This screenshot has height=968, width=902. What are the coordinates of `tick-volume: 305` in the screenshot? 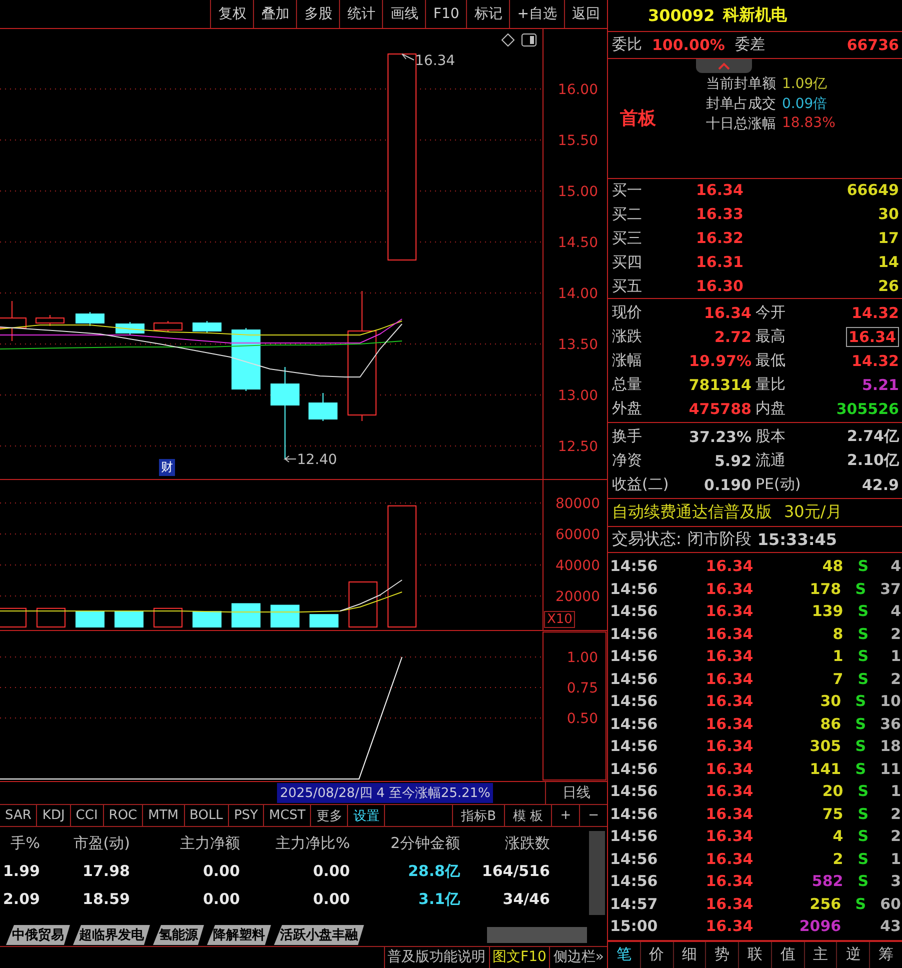 It's located at (825, 746).